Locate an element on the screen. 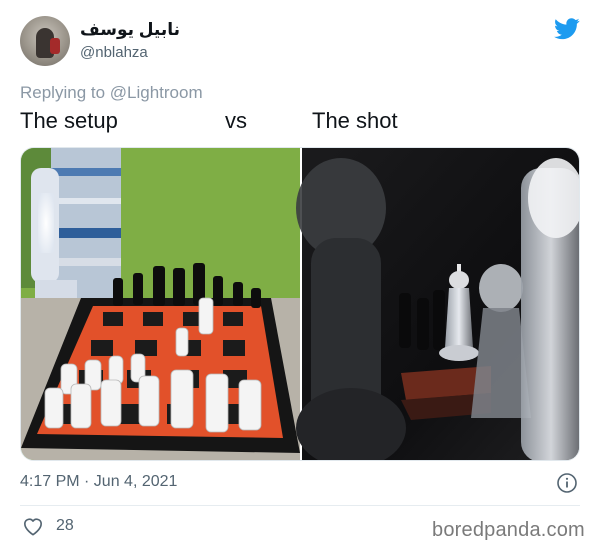 The height and width of the screenshot is (551, 600). watermark: boredpanda.com is located at coordinates (508, 530).